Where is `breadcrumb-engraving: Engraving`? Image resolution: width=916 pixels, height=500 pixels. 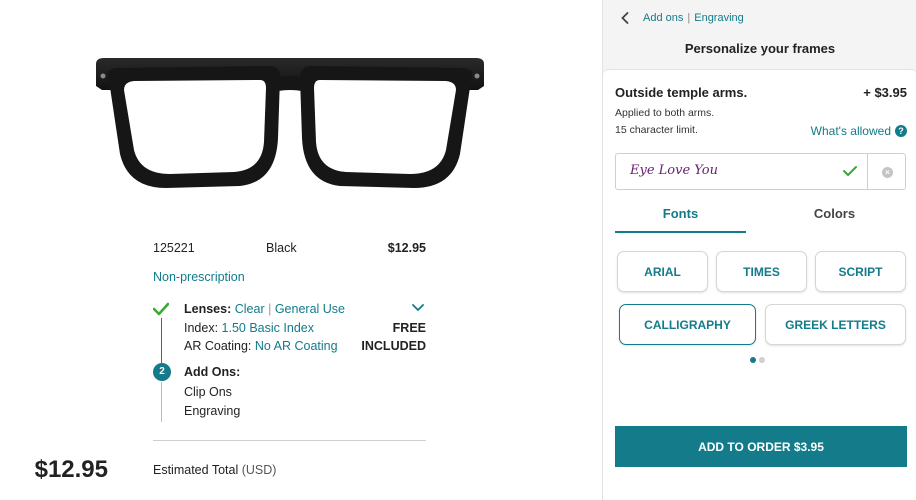
breadcrumb-engraving: Engraving is located at coordinates (719, 18).